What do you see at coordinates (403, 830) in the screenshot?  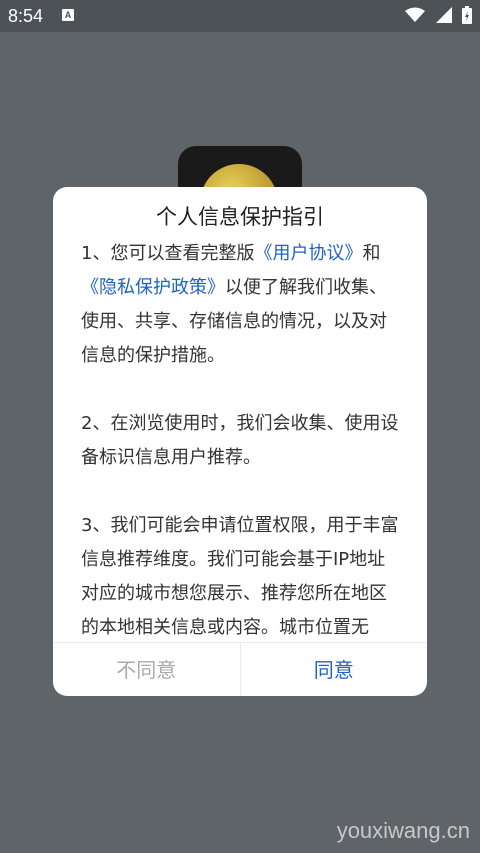 I see `watermark: youxiwang.cn` at bounding box center [403, 830].